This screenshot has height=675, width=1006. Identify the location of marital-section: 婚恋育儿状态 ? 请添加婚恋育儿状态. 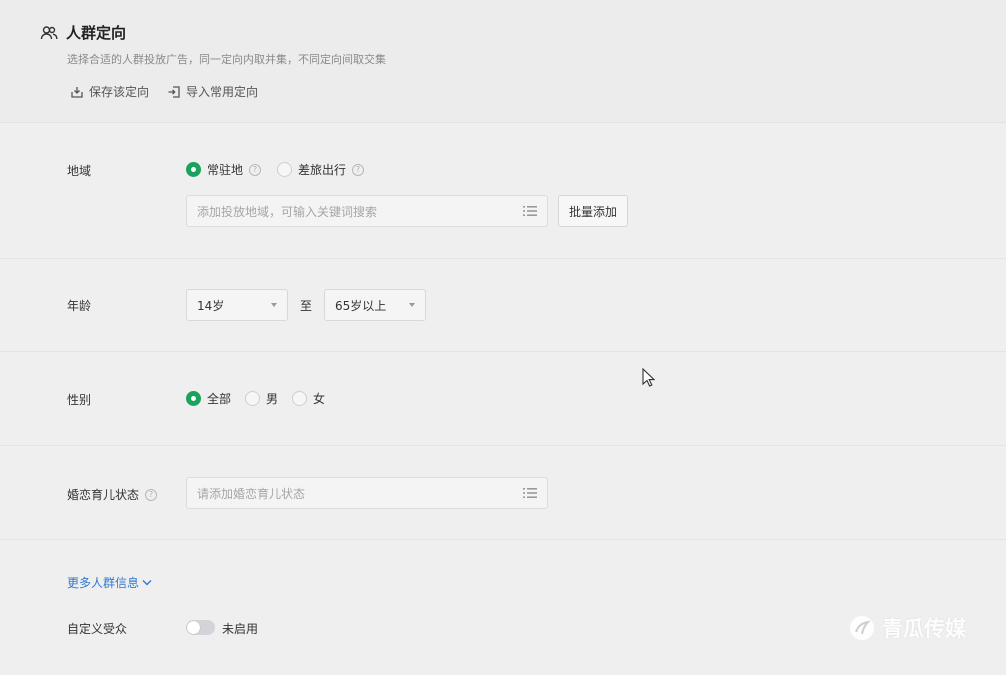
(503, 493).